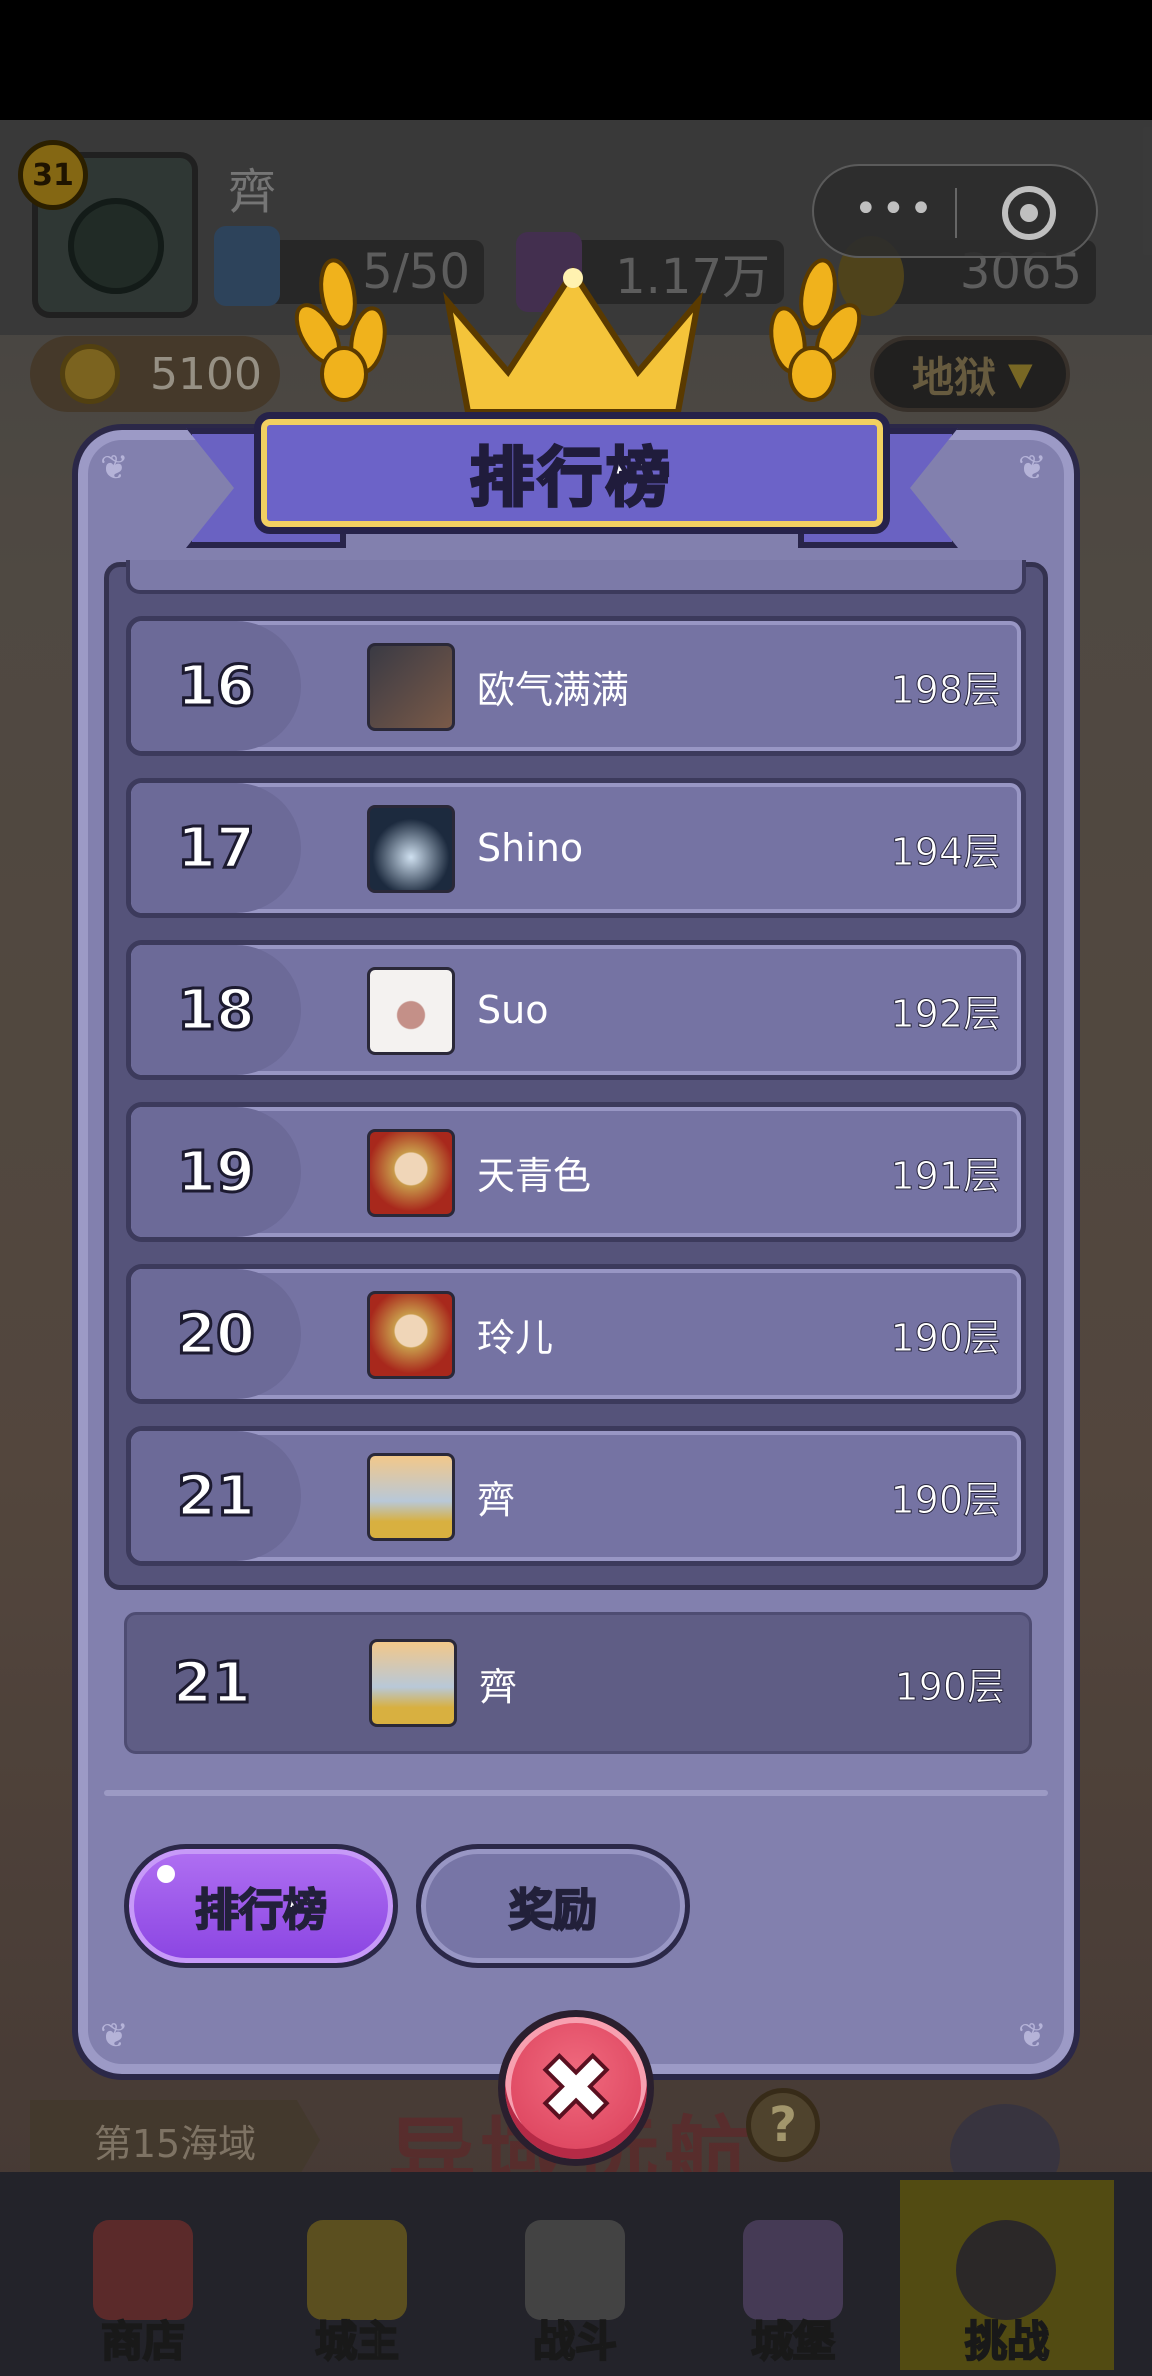 This screenshot has height=2376, width=1152. What do you see at coordinates (576, 1334) in the screenshot?
I see `ranking-row: 20 玲儿 190层` at bounding box center [576, 1334].